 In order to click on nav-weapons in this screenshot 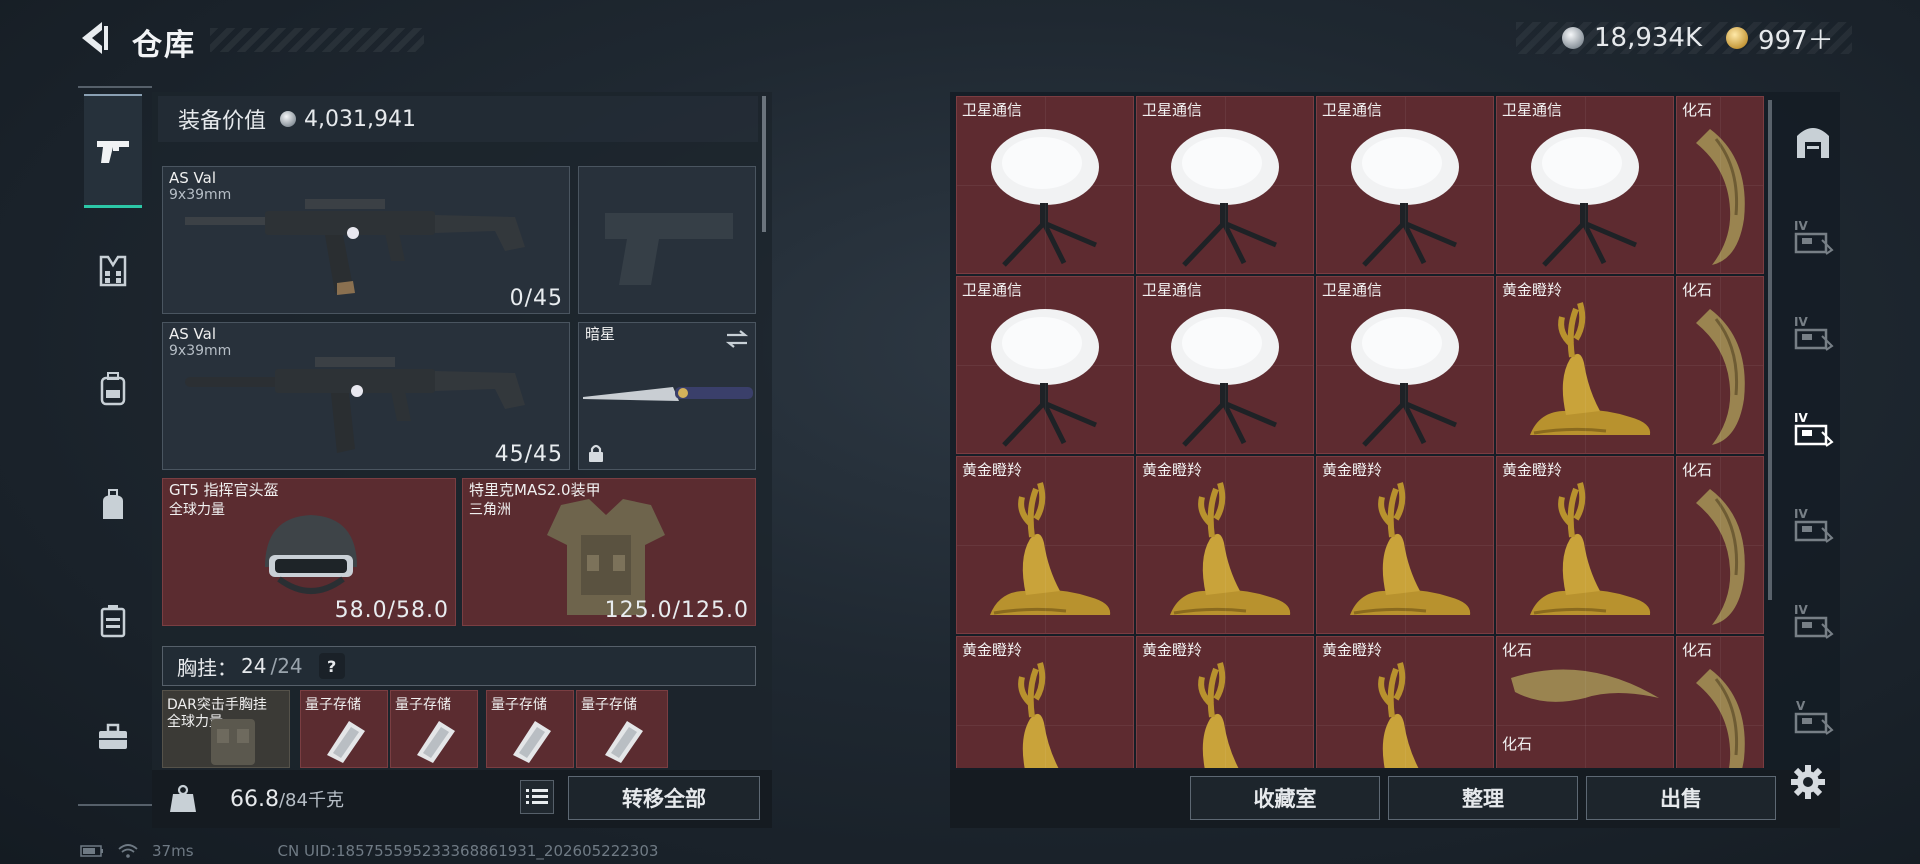, I will do `click(113, 151)`.